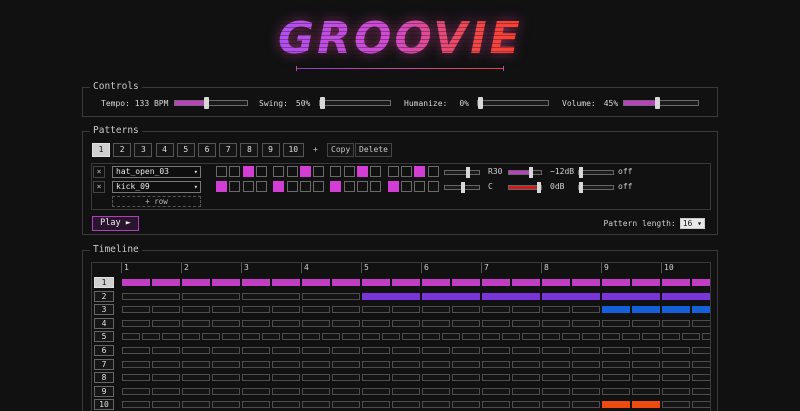  What do you see at coordinates (115, 223) in the screenshot?
I see `play-button: Play ►` at bounding box center [115, 223].